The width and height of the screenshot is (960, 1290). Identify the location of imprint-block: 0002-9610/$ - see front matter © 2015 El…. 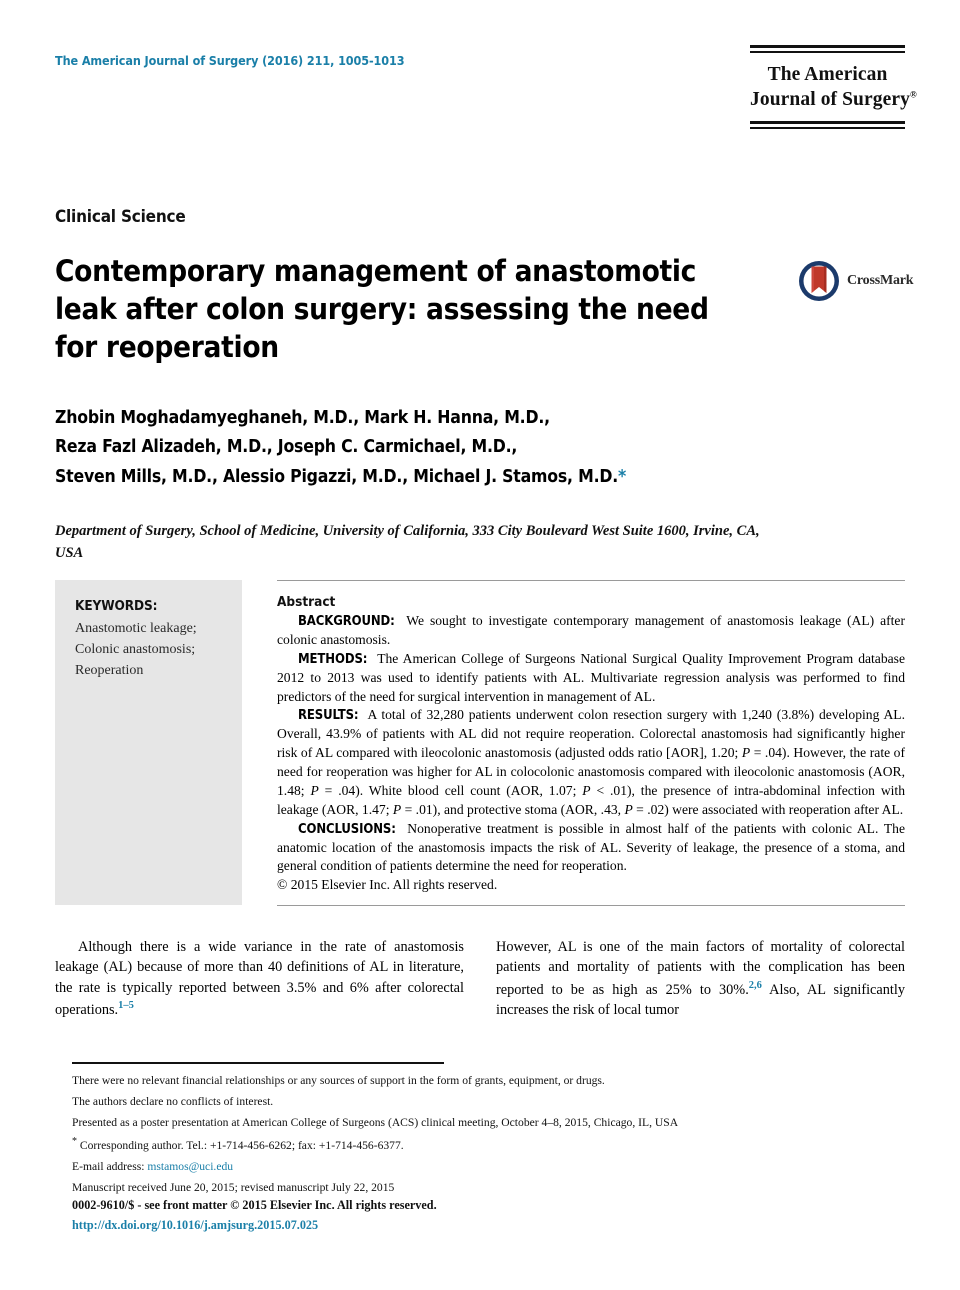
(422, 1216).